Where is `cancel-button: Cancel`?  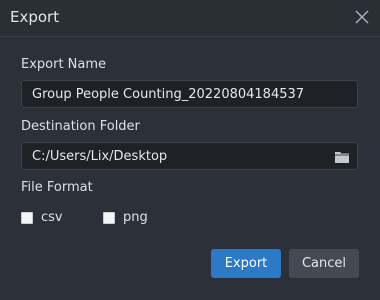 cancel-button: Cancel is located at coordinates (324, 263).